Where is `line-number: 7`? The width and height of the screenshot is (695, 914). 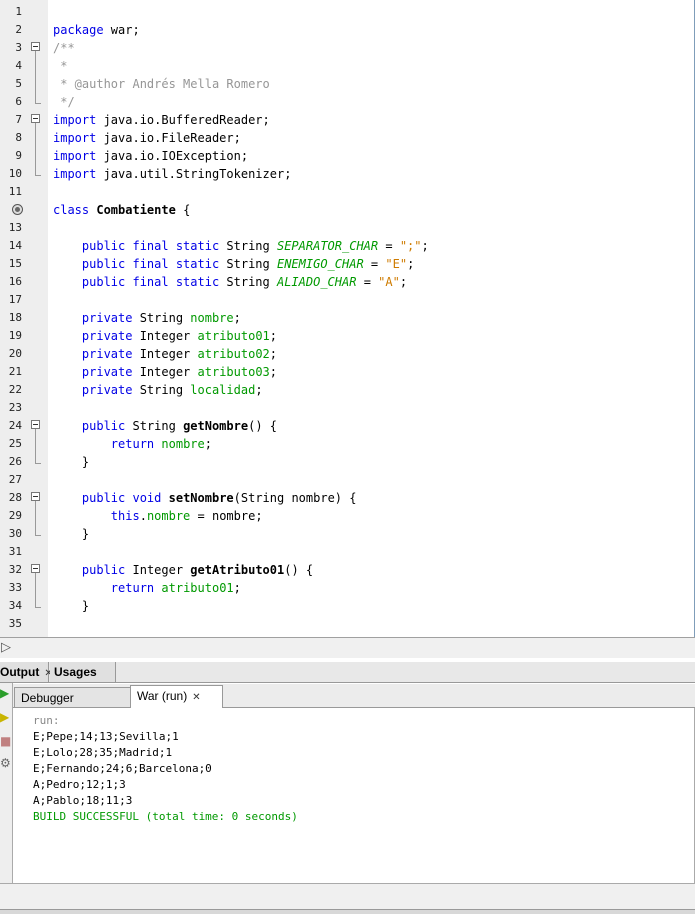 line-number: 7 is located at coordinates (11, 120).